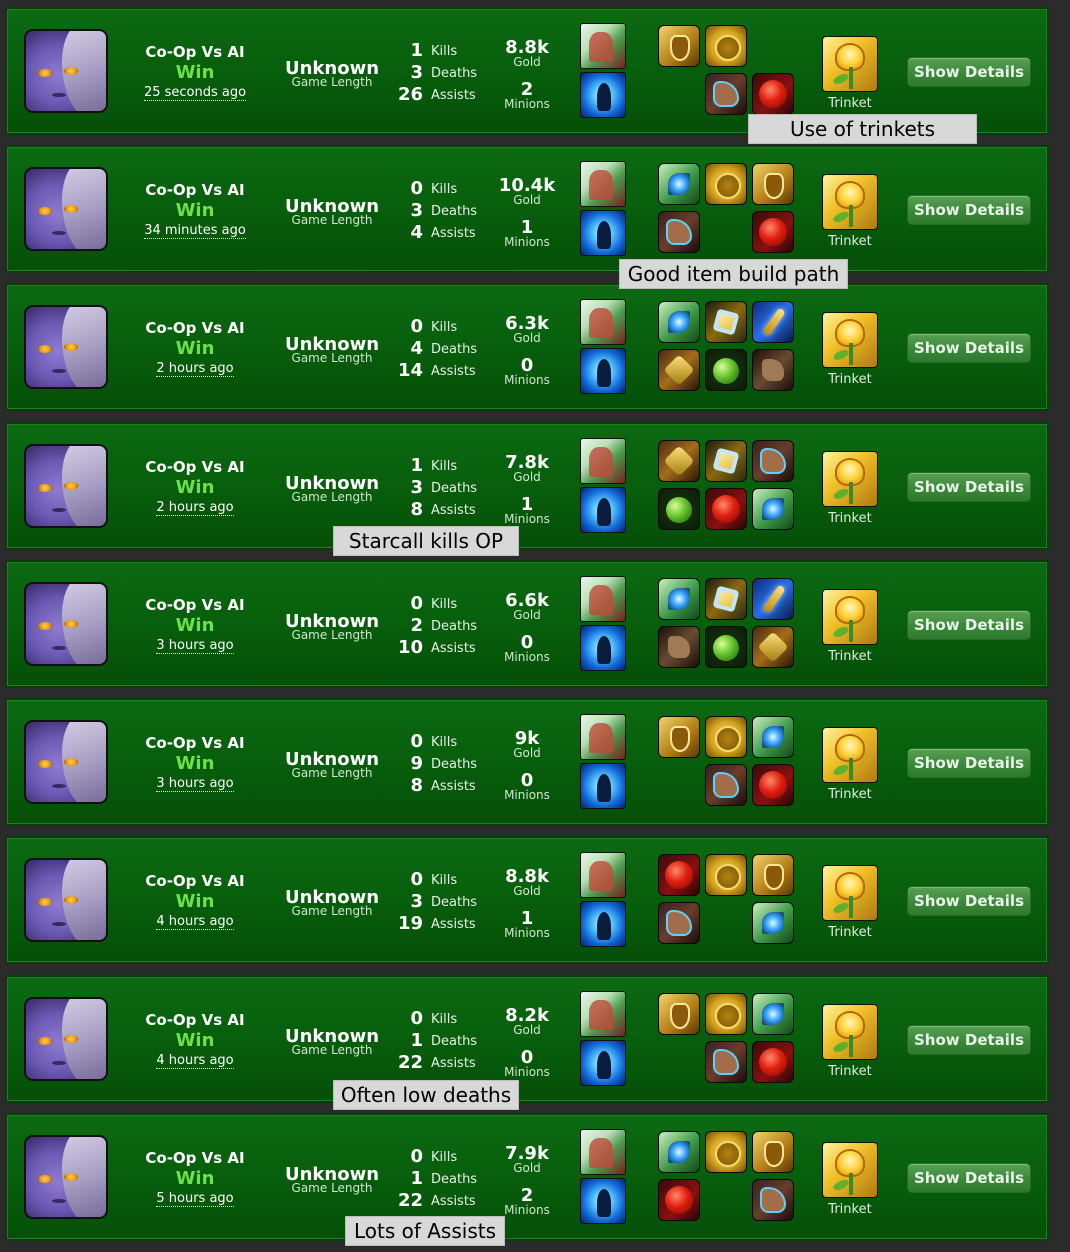 This screenshot has height=1252, width=1070. What do you see at coordinates (416, 348) in the screenshot?
I see `deaths-value: 4` at bounding box center [416, 348].